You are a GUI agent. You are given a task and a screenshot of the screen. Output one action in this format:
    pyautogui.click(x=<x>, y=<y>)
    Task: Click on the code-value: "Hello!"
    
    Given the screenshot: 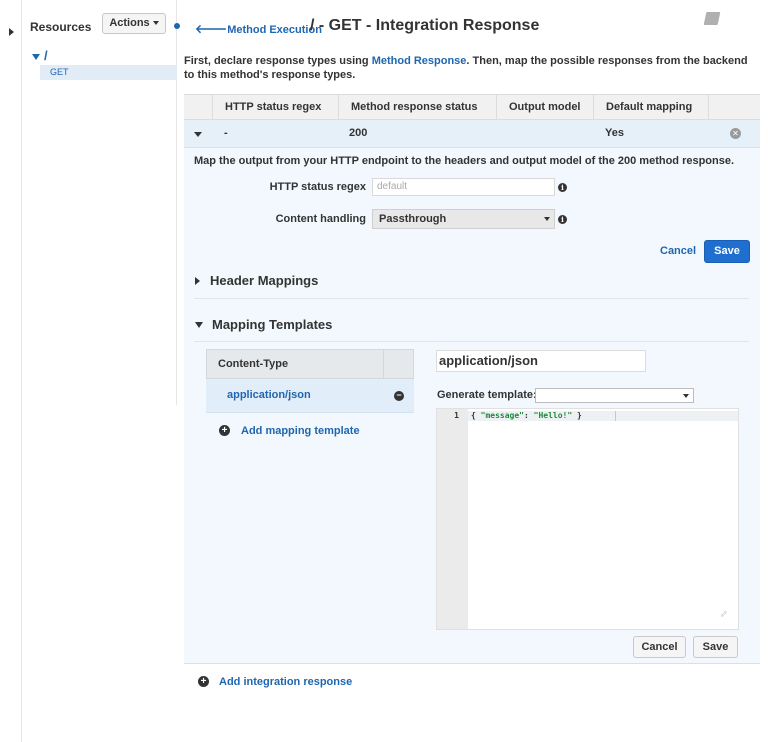 What is the action you would take?
    pyautogui.click(x=553, y=415)
    